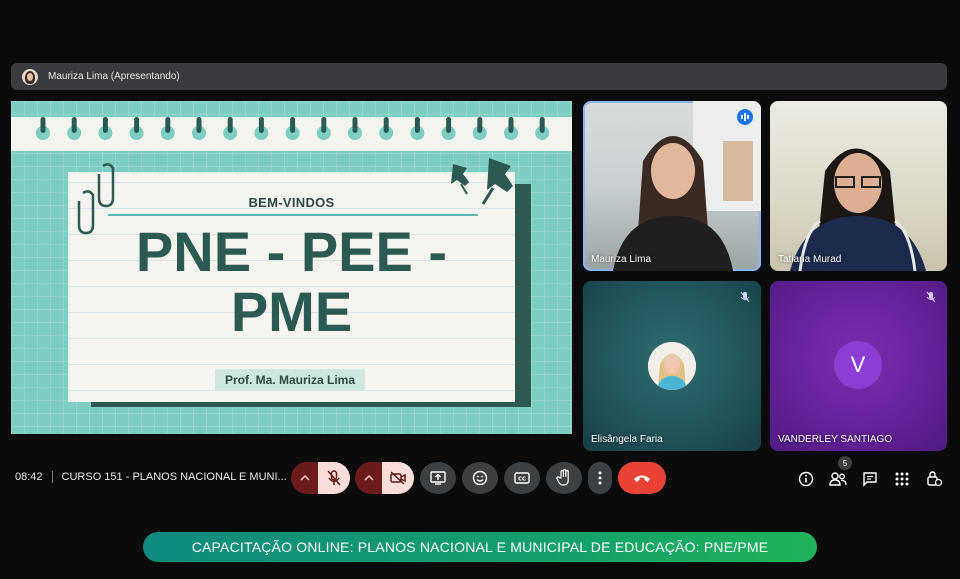 This screenshot has width=960, height=579. I want to click on video-options-button, so click(369, 478).